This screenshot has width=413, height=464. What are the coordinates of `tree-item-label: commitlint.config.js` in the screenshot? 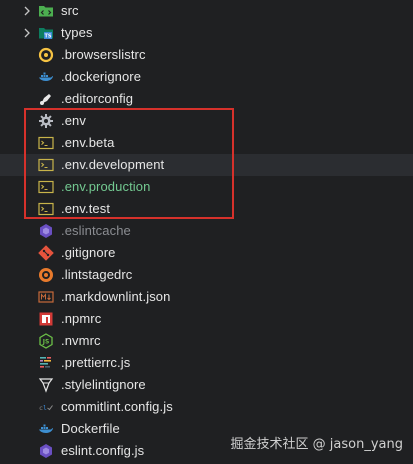 It's located at (117, 406).